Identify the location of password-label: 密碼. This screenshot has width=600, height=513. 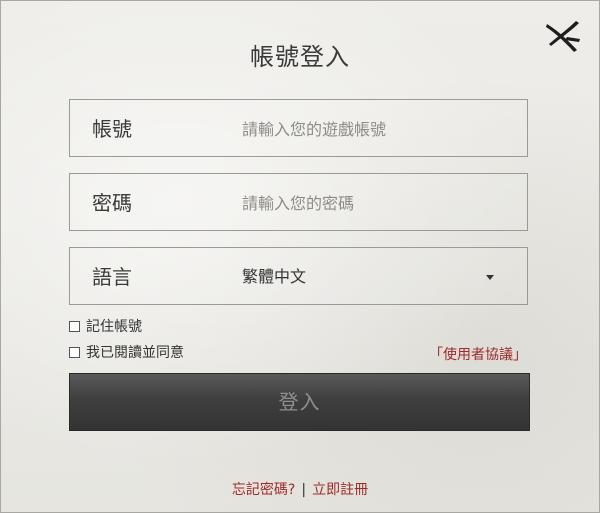
(112, 203).